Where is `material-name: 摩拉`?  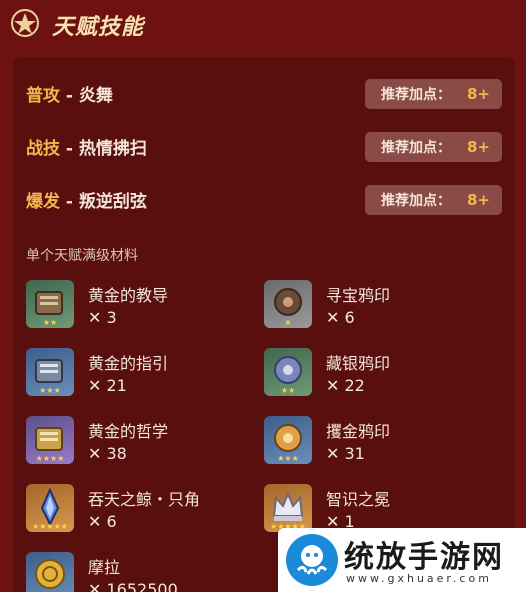 material-name: 摩拉 is located at coordinates (104, 567).